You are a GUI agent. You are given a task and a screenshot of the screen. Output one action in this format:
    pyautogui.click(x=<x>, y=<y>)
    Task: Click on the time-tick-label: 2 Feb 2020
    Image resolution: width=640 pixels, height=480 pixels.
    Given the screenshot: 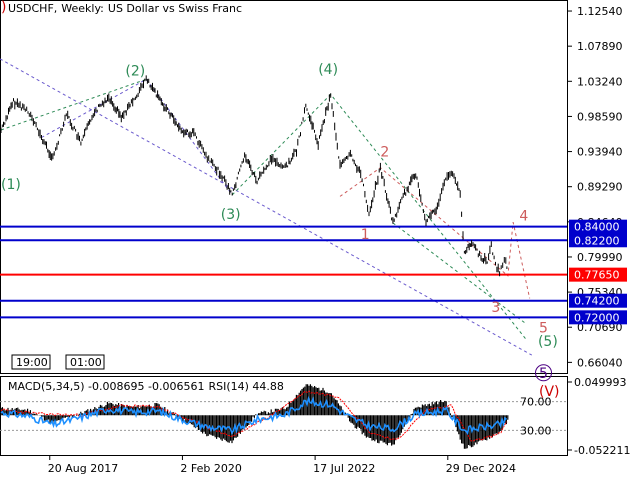 What is the action you would take?
    pyautogui.click(x=210, y=468)
    